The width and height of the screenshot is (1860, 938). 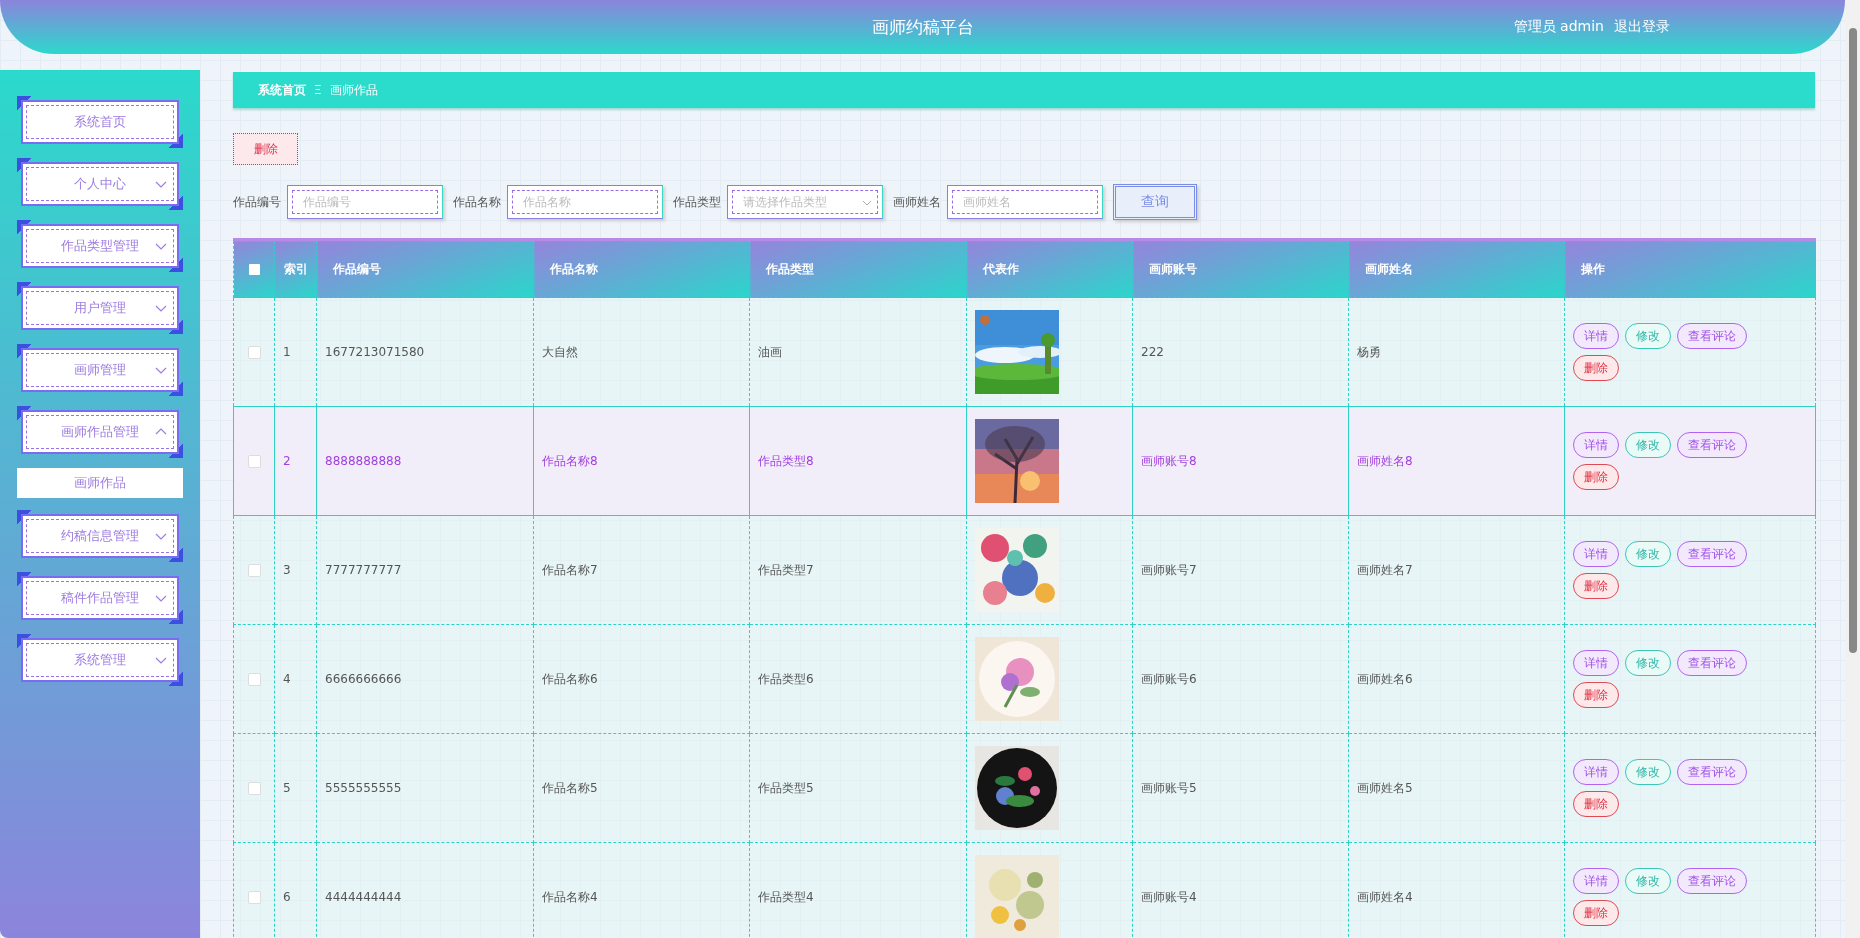 What do you see at coordinates (1152, 352) in the screenshot?
I see `table-cell: 222` at bounding box center [1152, 352].